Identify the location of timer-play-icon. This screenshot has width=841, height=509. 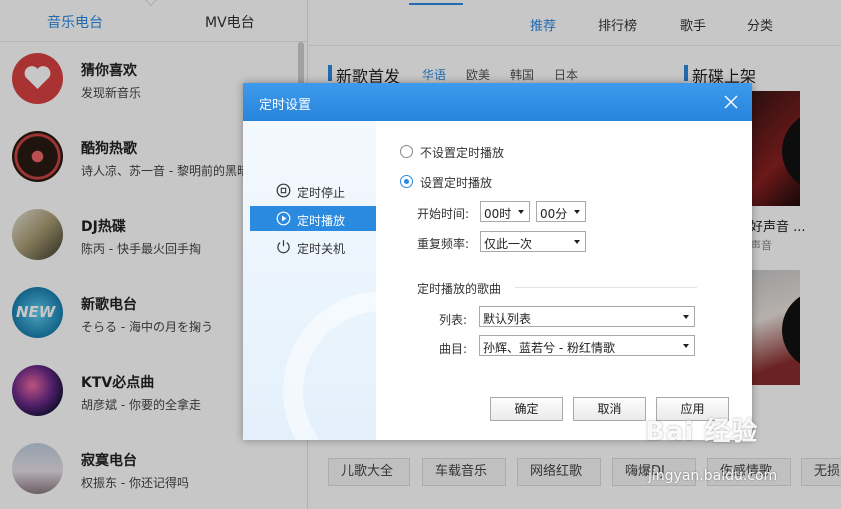
(283, 218).